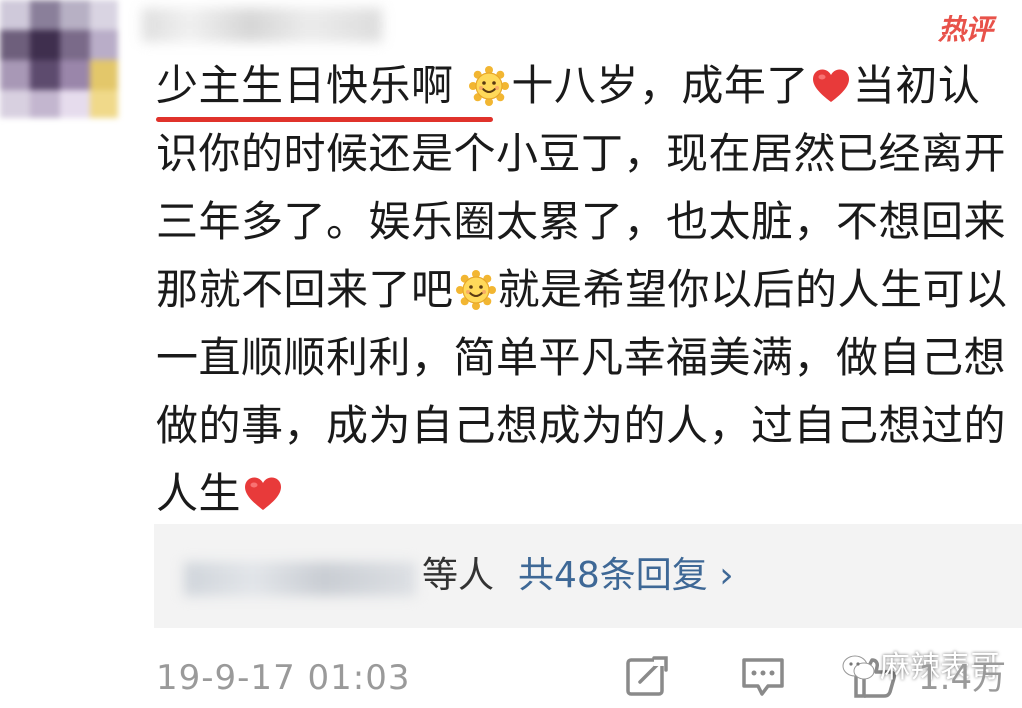 The width and height of the screenshot is (1022, 708). I want to click on red-underline, so click(325, 119).